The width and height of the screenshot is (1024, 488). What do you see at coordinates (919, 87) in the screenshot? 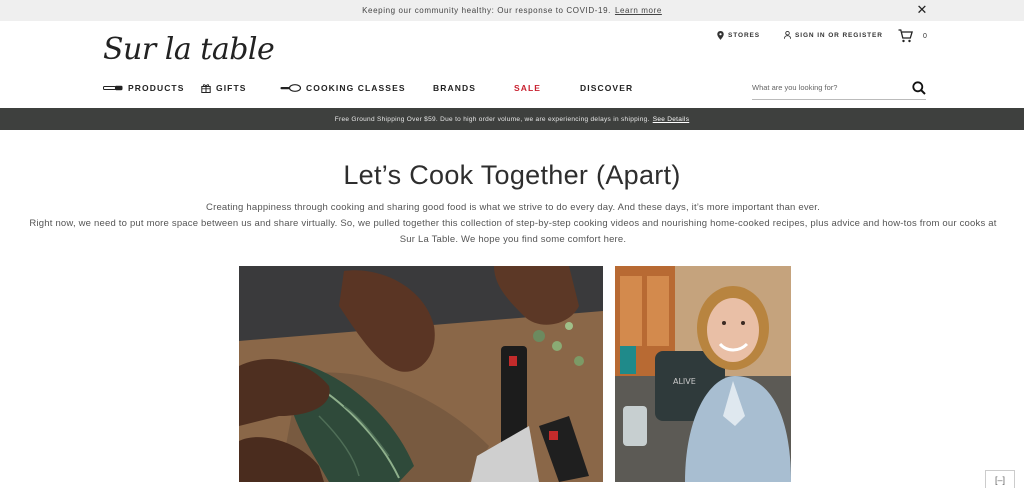
I see `search-icon` at bounding box center [919, 87].